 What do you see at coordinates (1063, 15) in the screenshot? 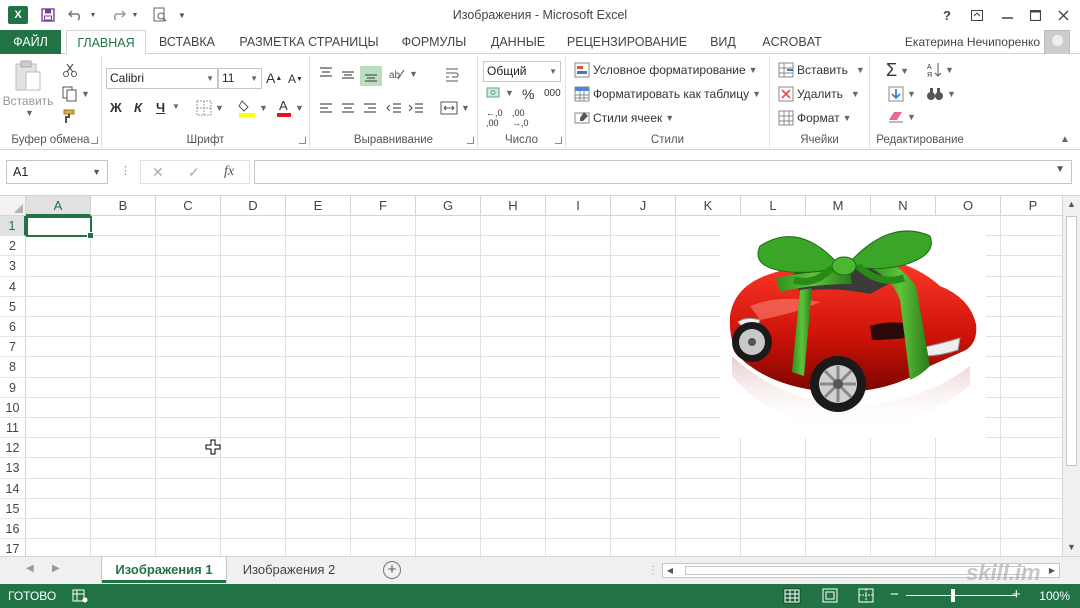
I see `close-icon` at bounding box center [1063, 15].